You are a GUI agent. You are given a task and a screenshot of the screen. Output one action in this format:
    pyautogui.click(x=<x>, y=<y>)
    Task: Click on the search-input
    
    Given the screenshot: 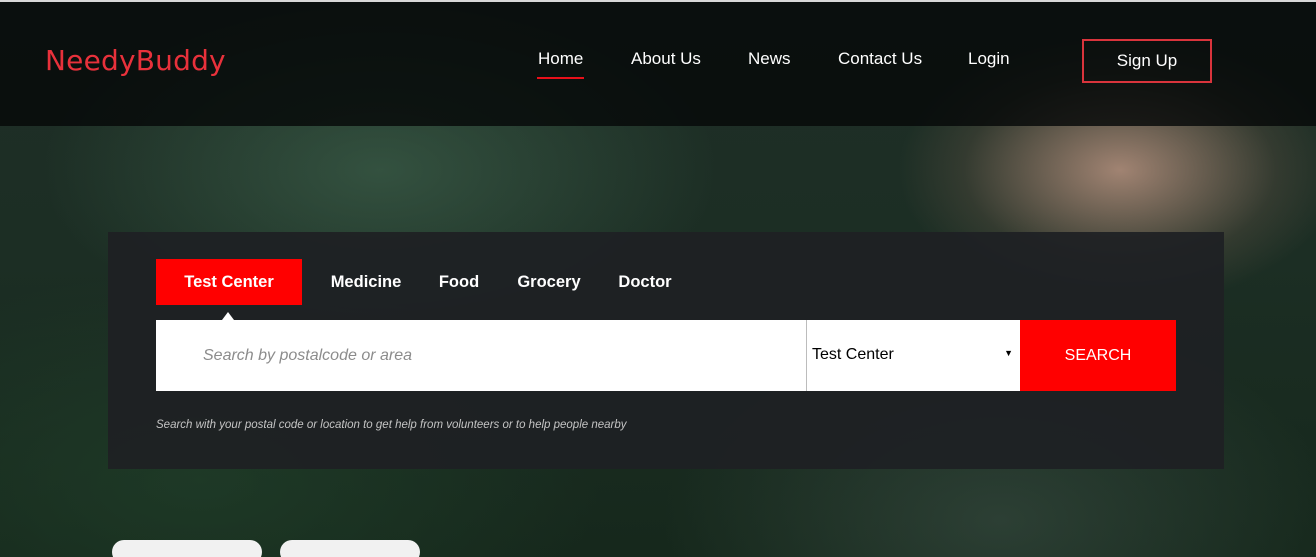 What is the action you would take?
    pyautogui.click(x=481, y=355)
    